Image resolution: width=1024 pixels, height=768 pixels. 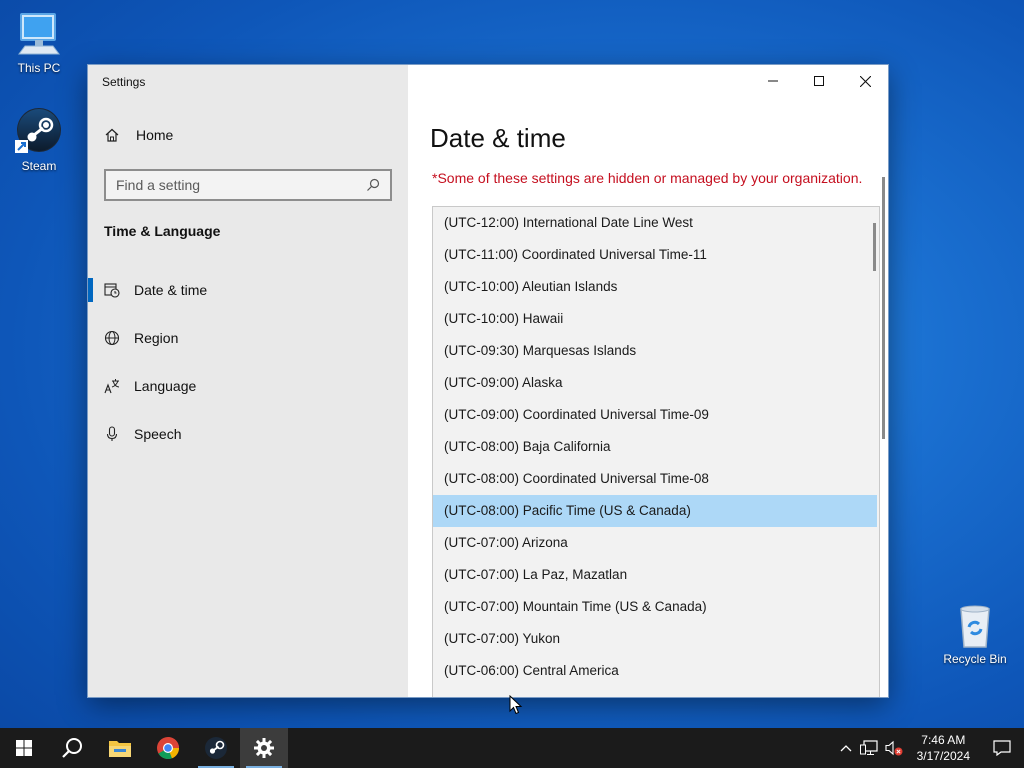 I want to click on desktop-icon-steam: Steam, so click(x=39, y=140).